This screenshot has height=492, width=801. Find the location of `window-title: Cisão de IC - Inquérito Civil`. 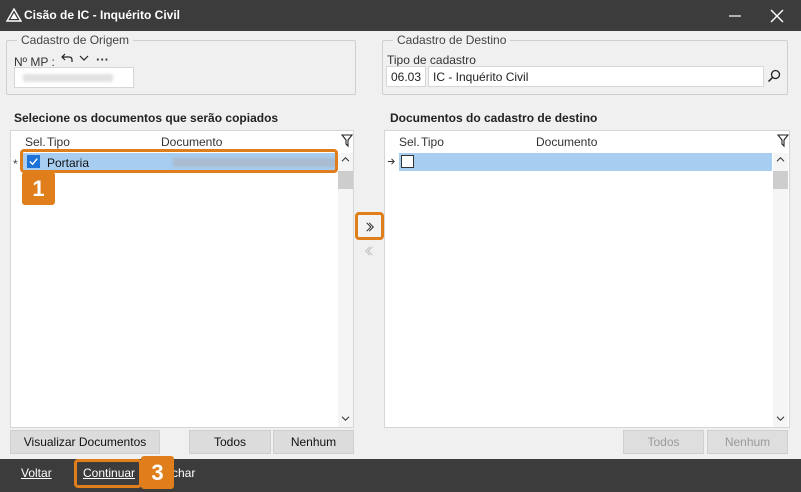

window-title: Cisão de IC - Inquérito Civil is located at coordinates (102, 15).